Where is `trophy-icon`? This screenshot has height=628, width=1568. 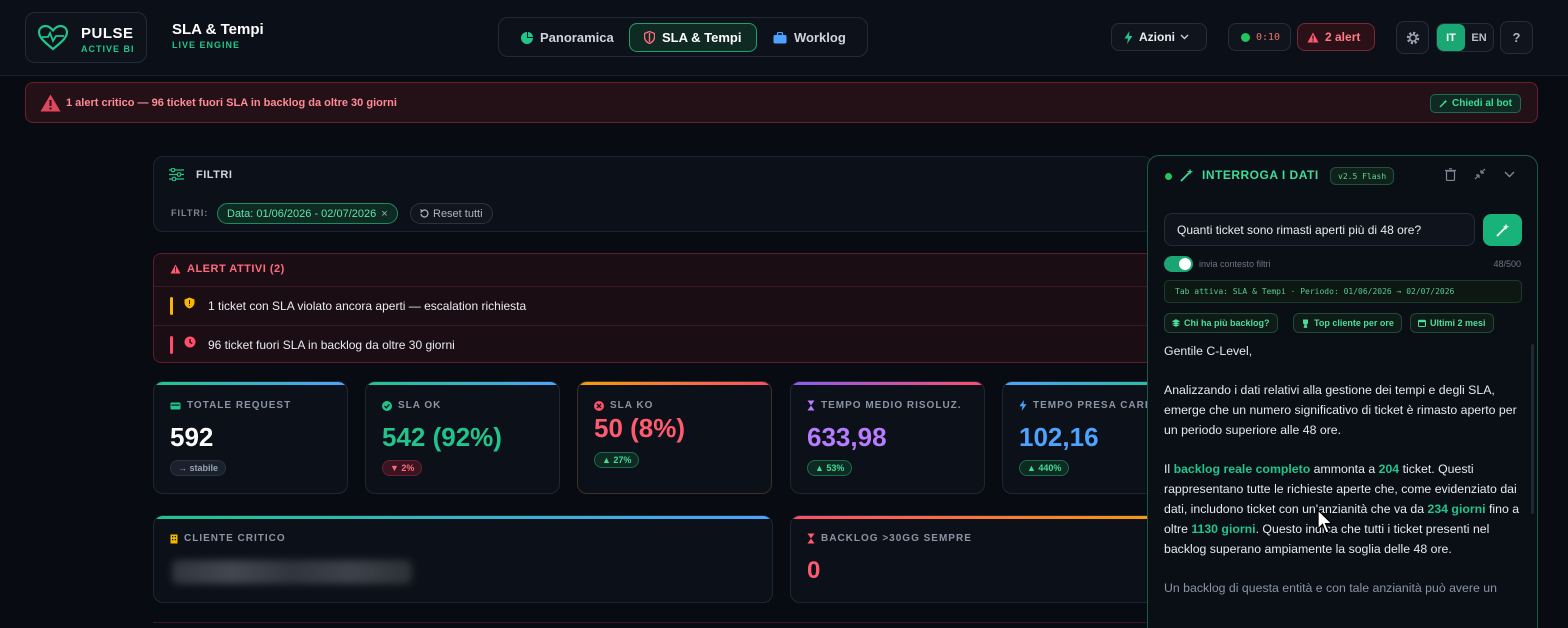 trophy-icon is located at coordinates (1305, 323).